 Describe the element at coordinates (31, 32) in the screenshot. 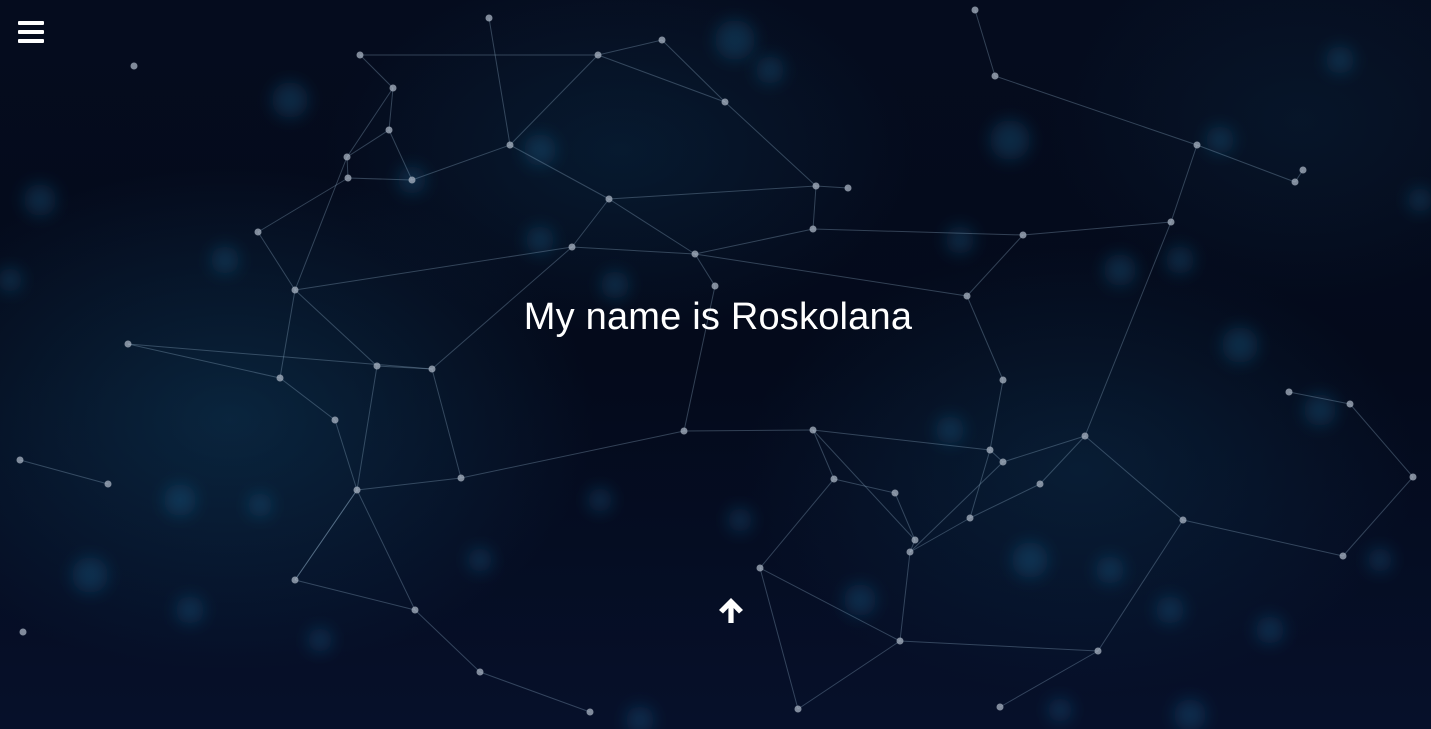

I see `hamburger-menu-icon` at that location.